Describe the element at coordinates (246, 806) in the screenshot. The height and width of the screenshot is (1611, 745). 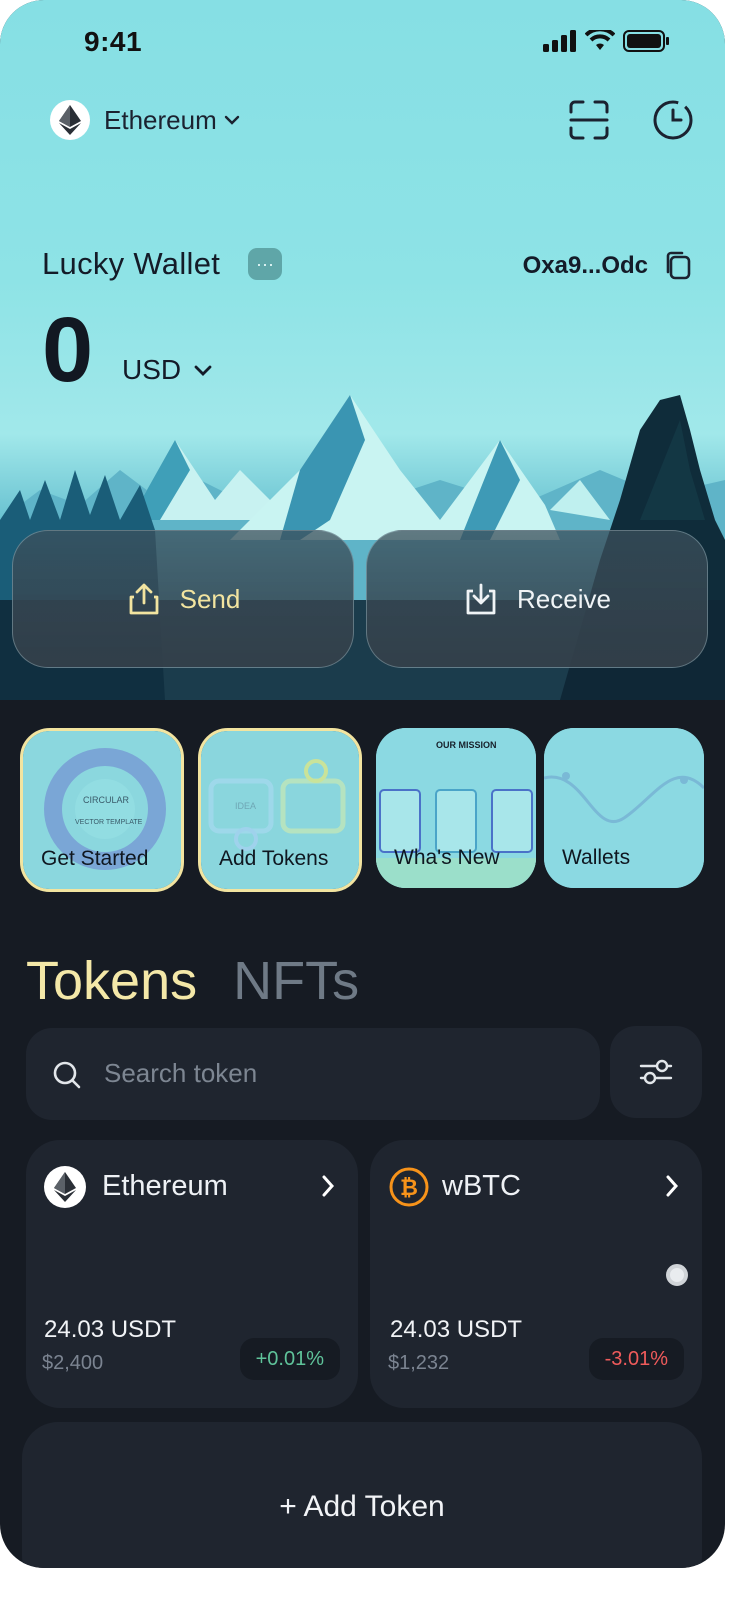
I see `story-thumb-title: IDEA` at that location.